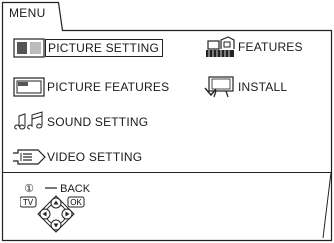  What do you see at coordinates (27, 13) in the screenshot?
I see `menu-tab: MENU` at bounding box center [27, 13].